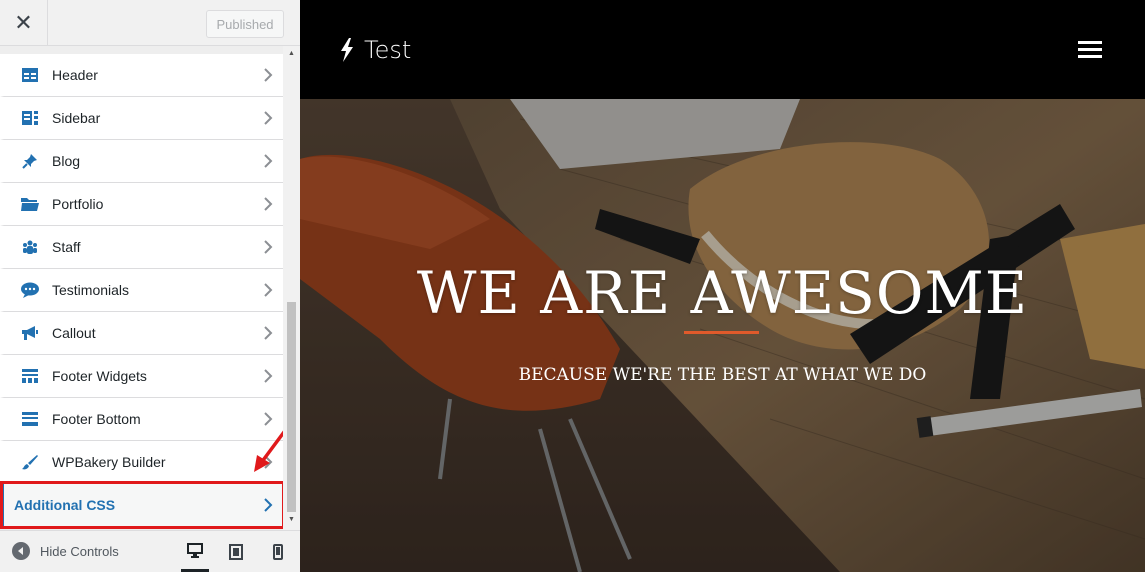 This screenshot has width=1145, height=572. What do you see at coordinates (79, 551) in the screenshot?
I see `hide-controls-label: Hide Controls` at bounding box center [79, 551].